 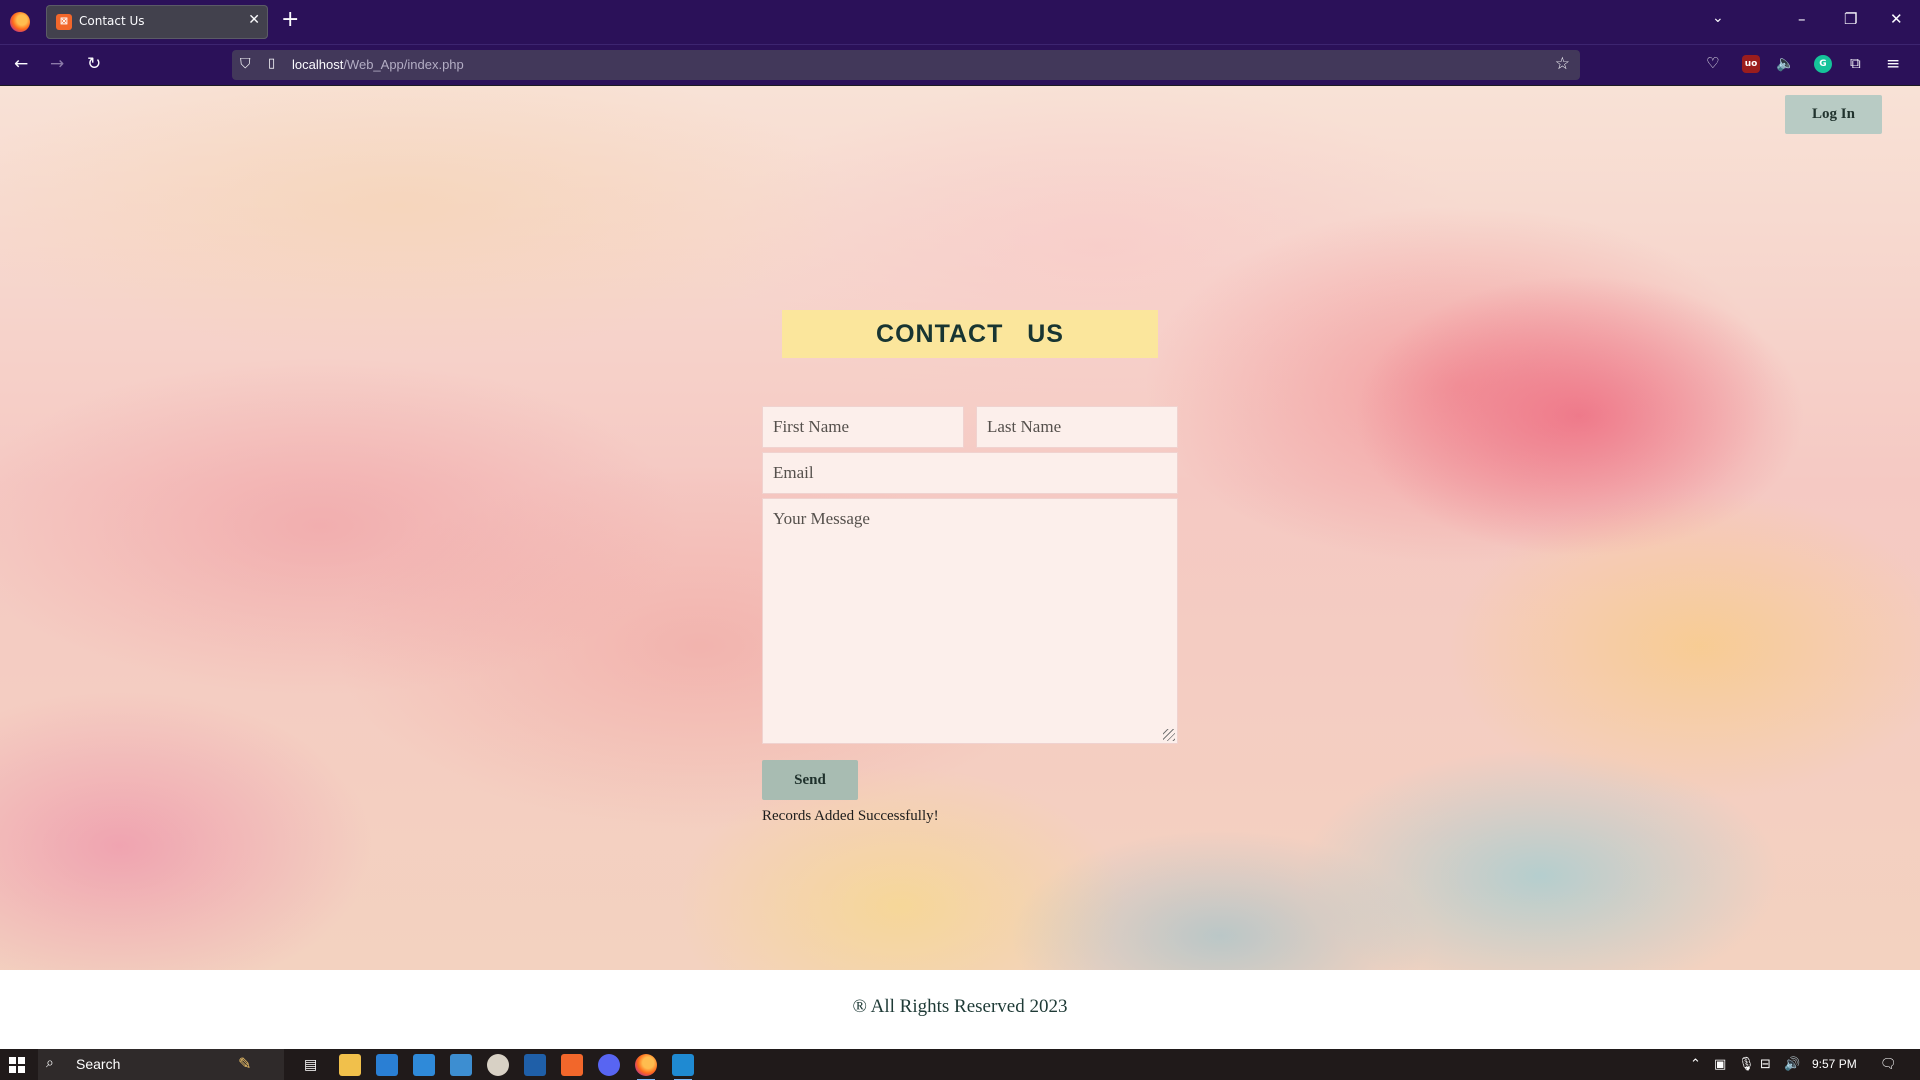 I want to click on status-message: Records Added Successfully!, so click(x=850, y=816).